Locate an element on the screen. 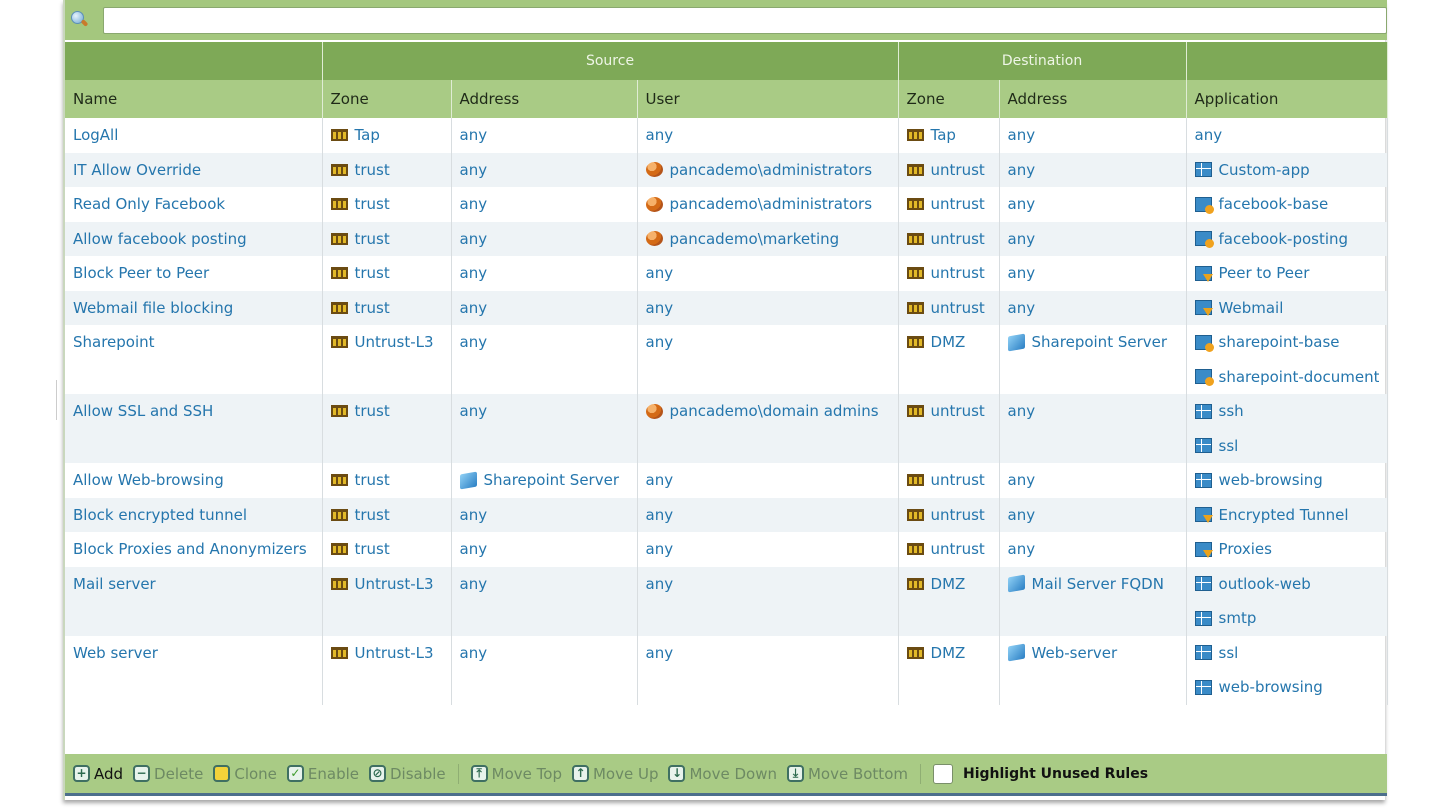  add-button: + Add is located at coordinates (98, 774).